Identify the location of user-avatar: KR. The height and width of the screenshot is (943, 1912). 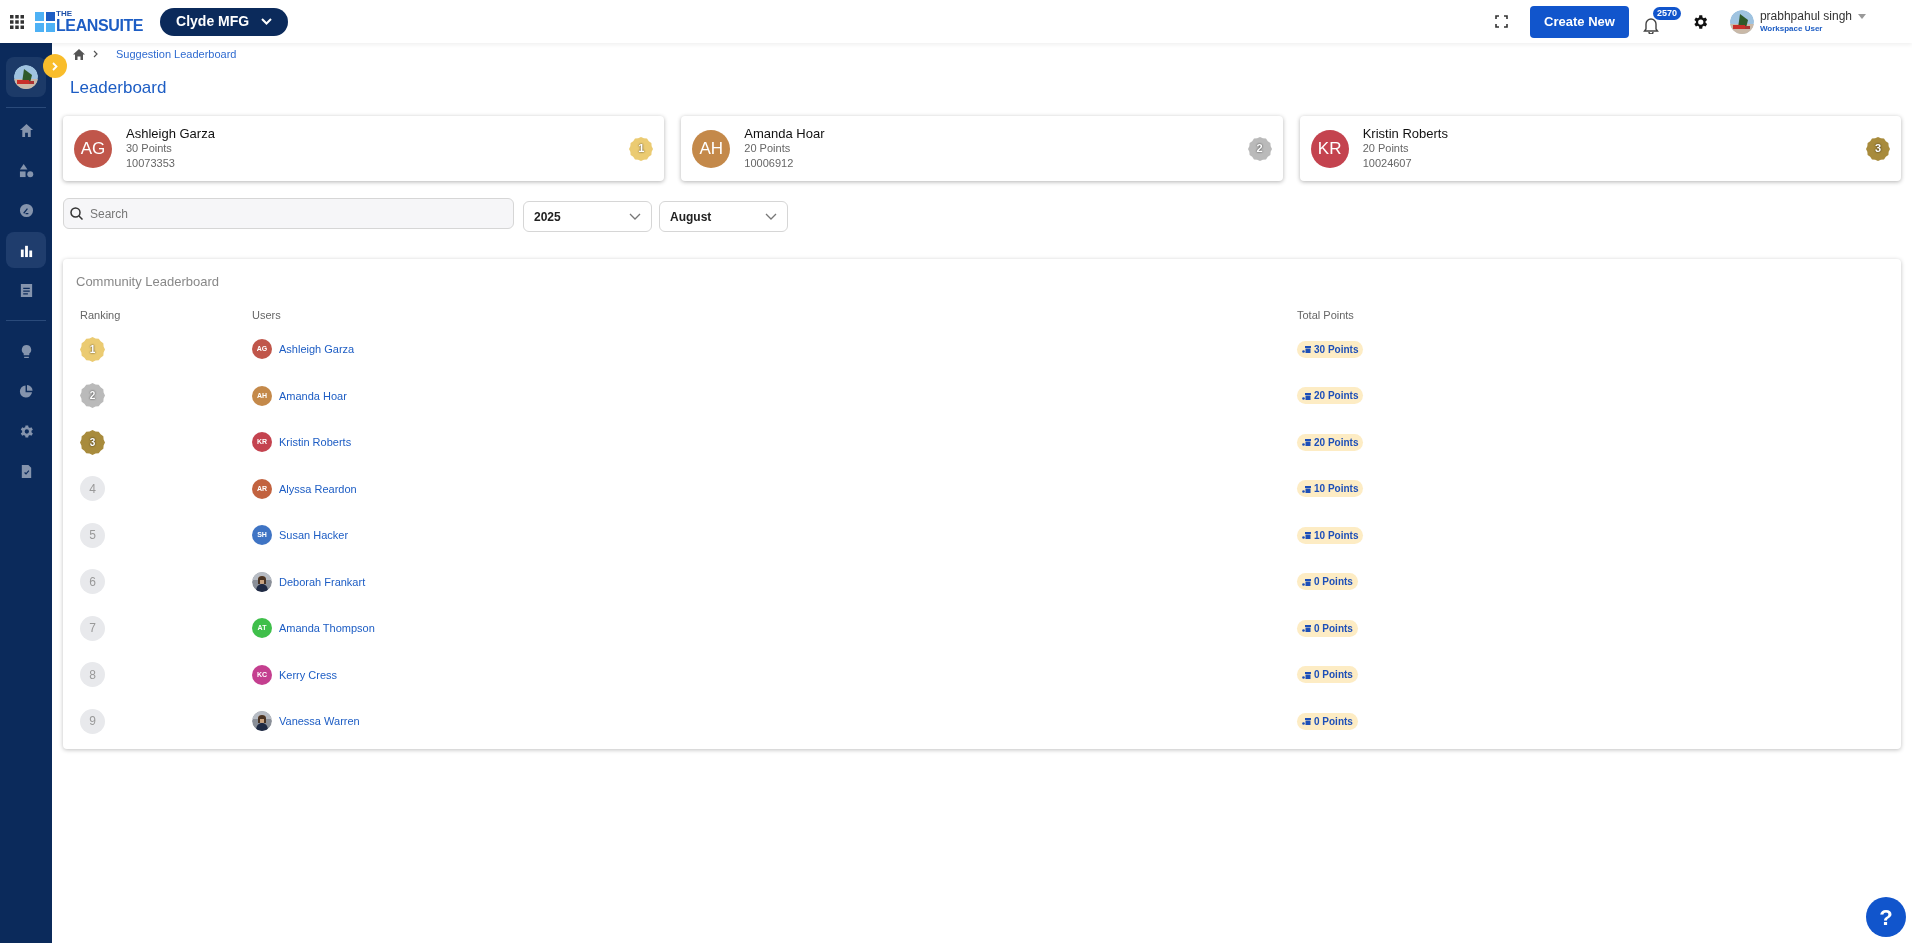
(1329, 148).